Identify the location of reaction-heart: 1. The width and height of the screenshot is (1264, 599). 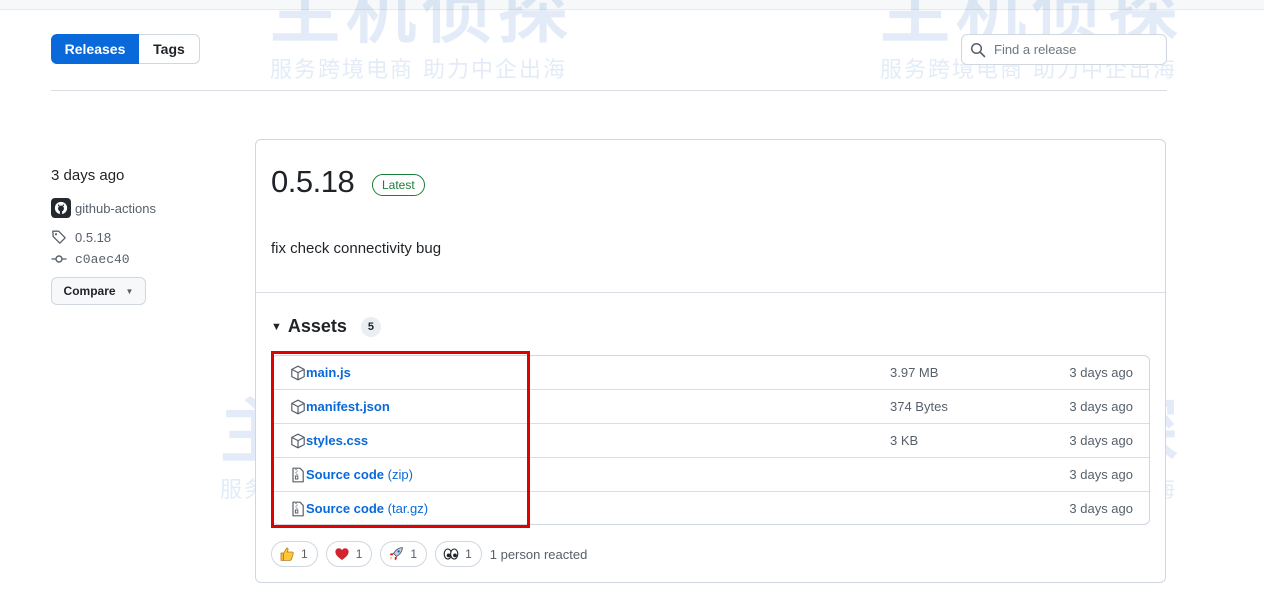
(349, 554).